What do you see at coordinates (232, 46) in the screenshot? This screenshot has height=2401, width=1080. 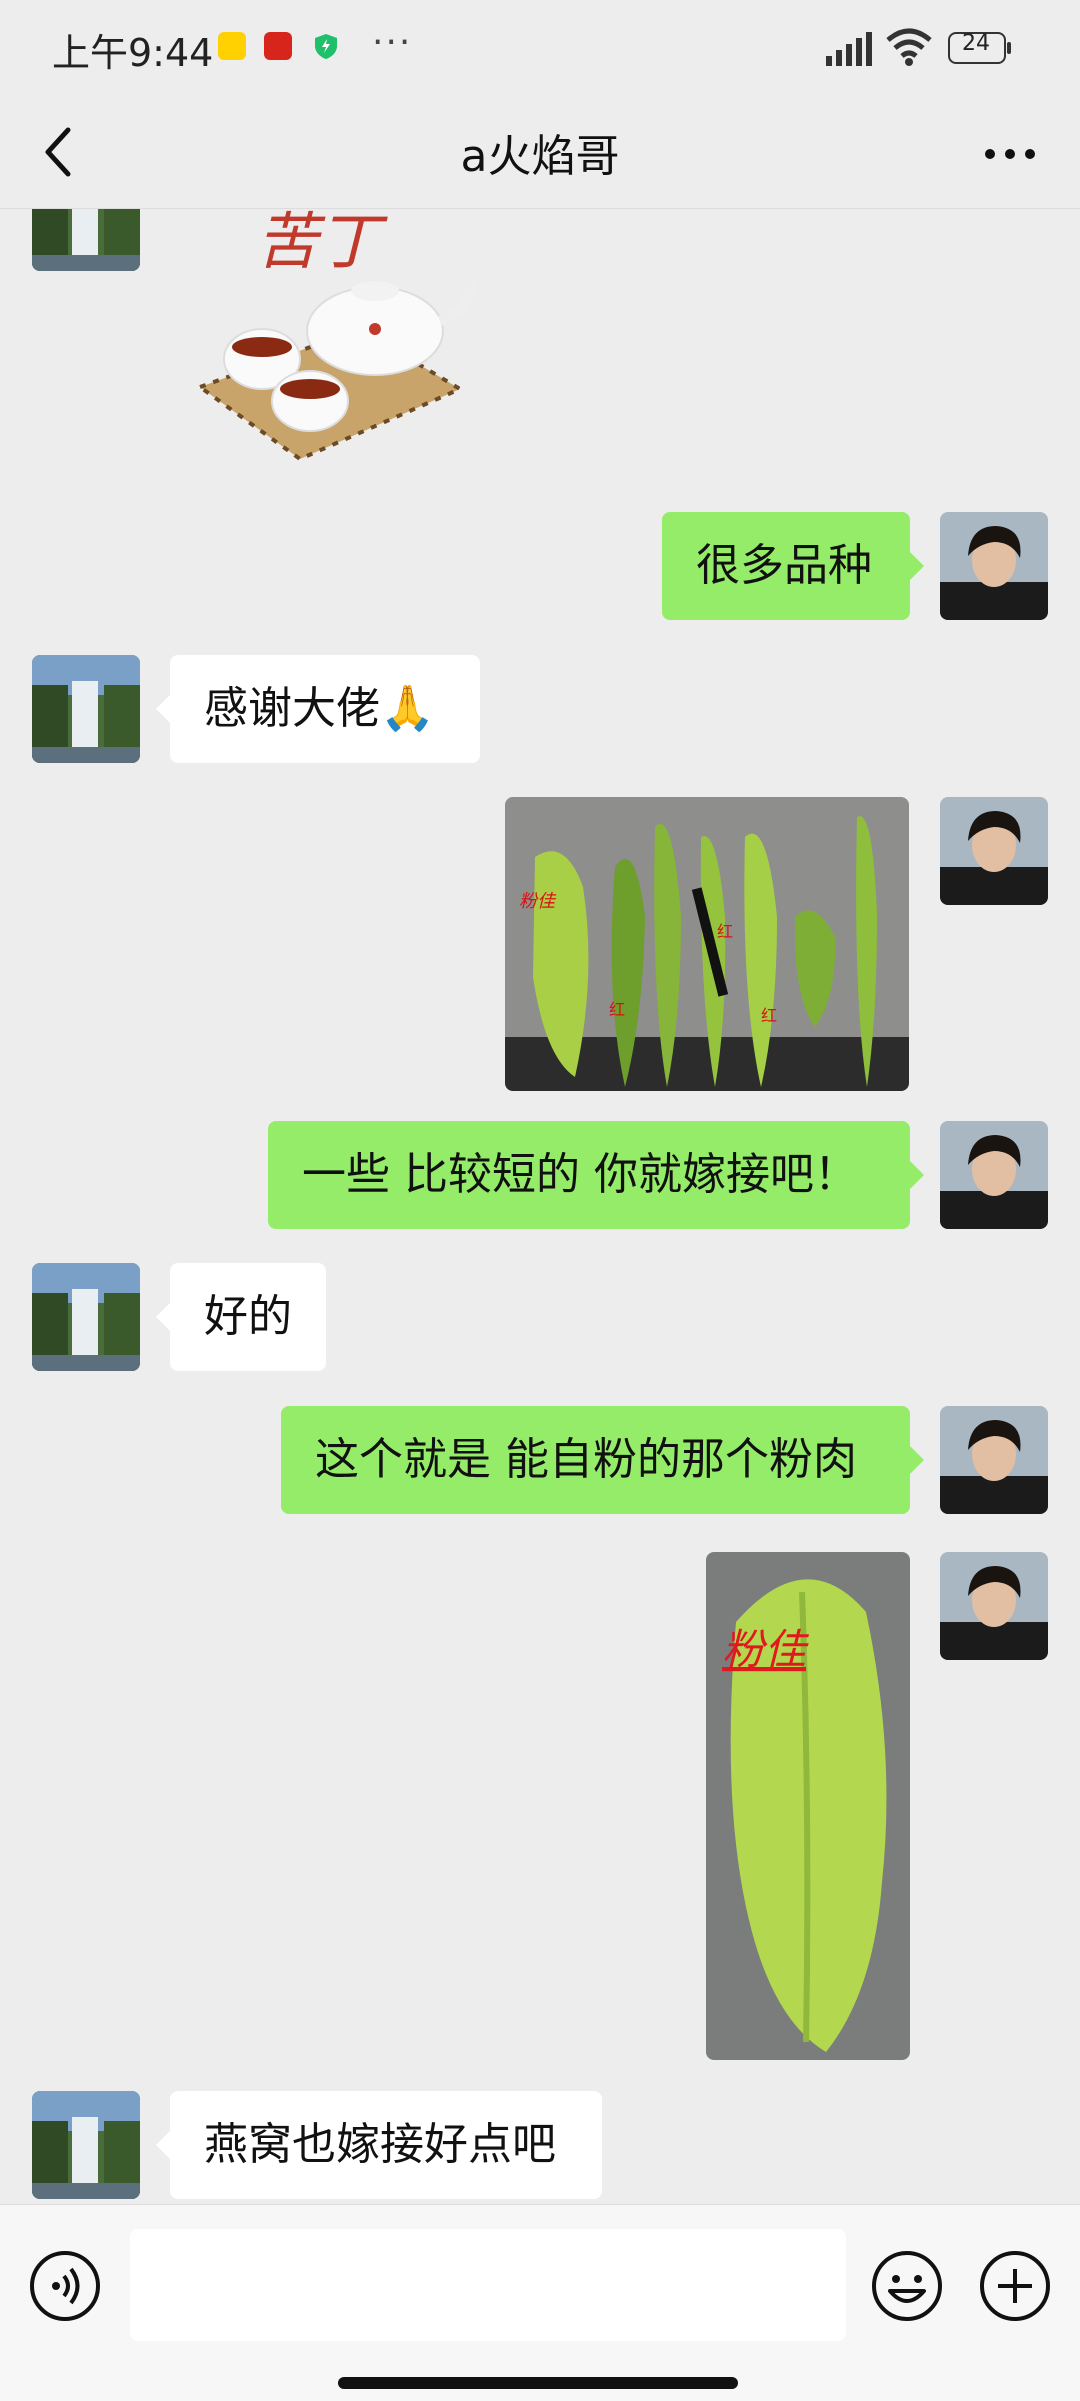 I see `meituan-app-icon` at bounding box center [232, 46].